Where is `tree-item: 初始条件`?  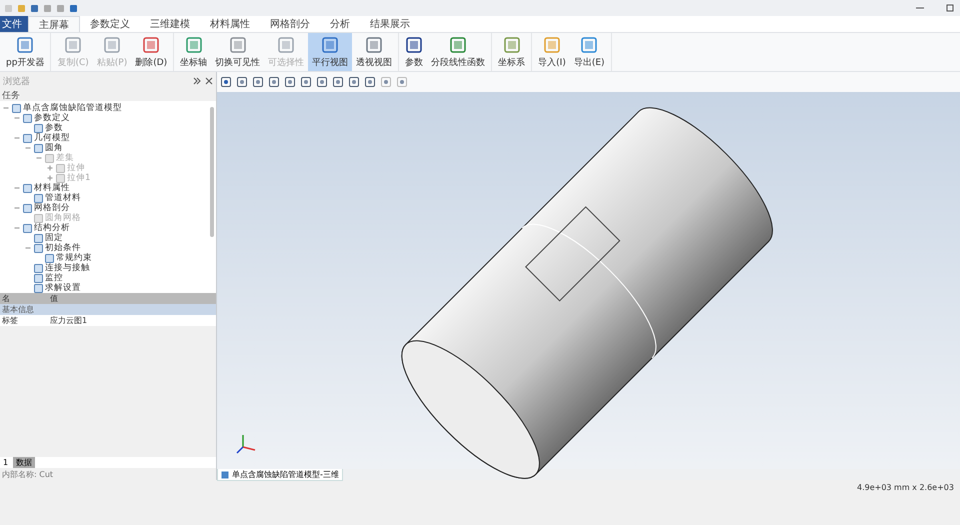 tree-item: 初始条件 is located at coordinates (63, 248).